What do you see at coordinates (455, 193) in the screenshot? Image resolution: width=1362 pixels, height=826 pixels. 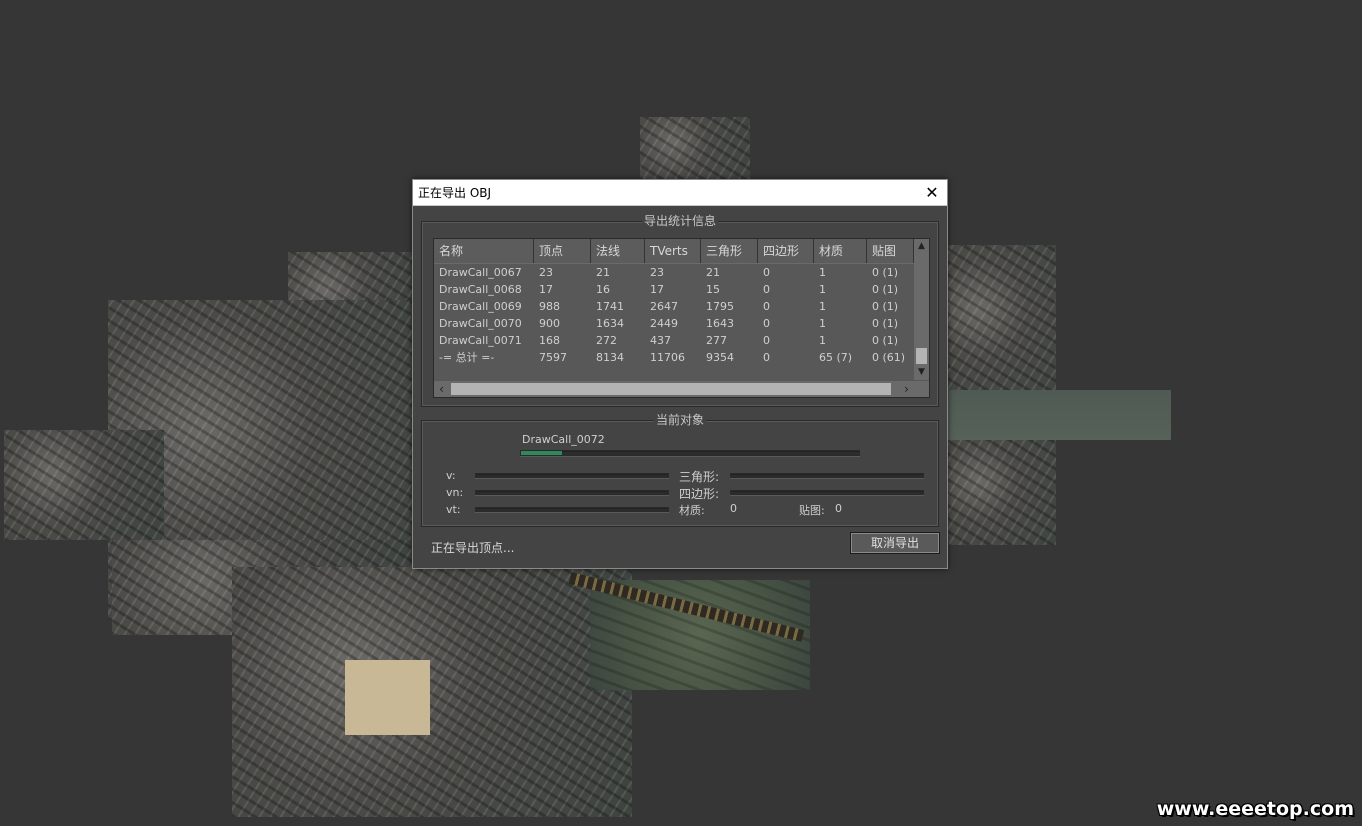 I see `dialog-title: 正在导出 OBJ` at bounding box center [455, 193].